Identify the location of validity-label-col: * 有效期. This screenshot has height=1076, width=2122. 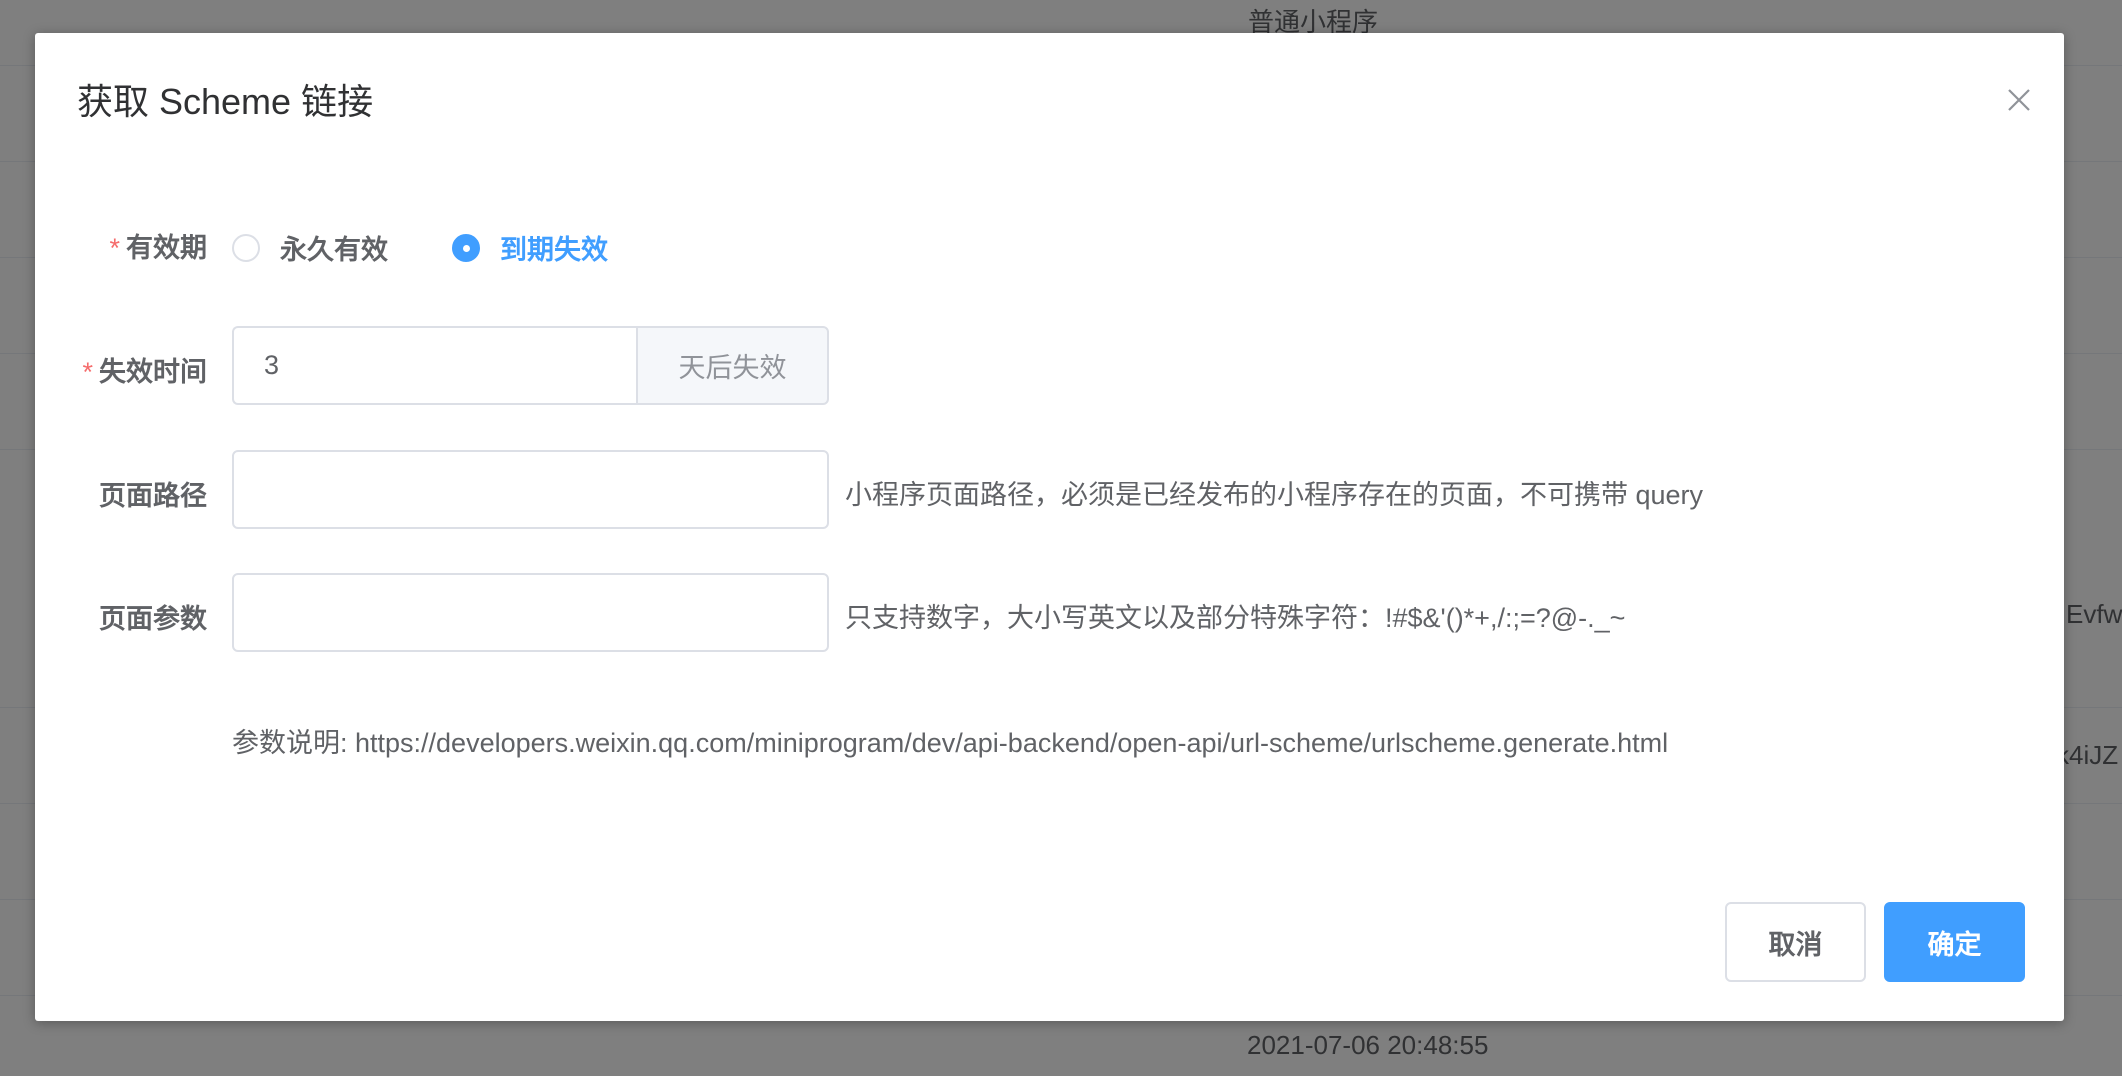
(121, 243).